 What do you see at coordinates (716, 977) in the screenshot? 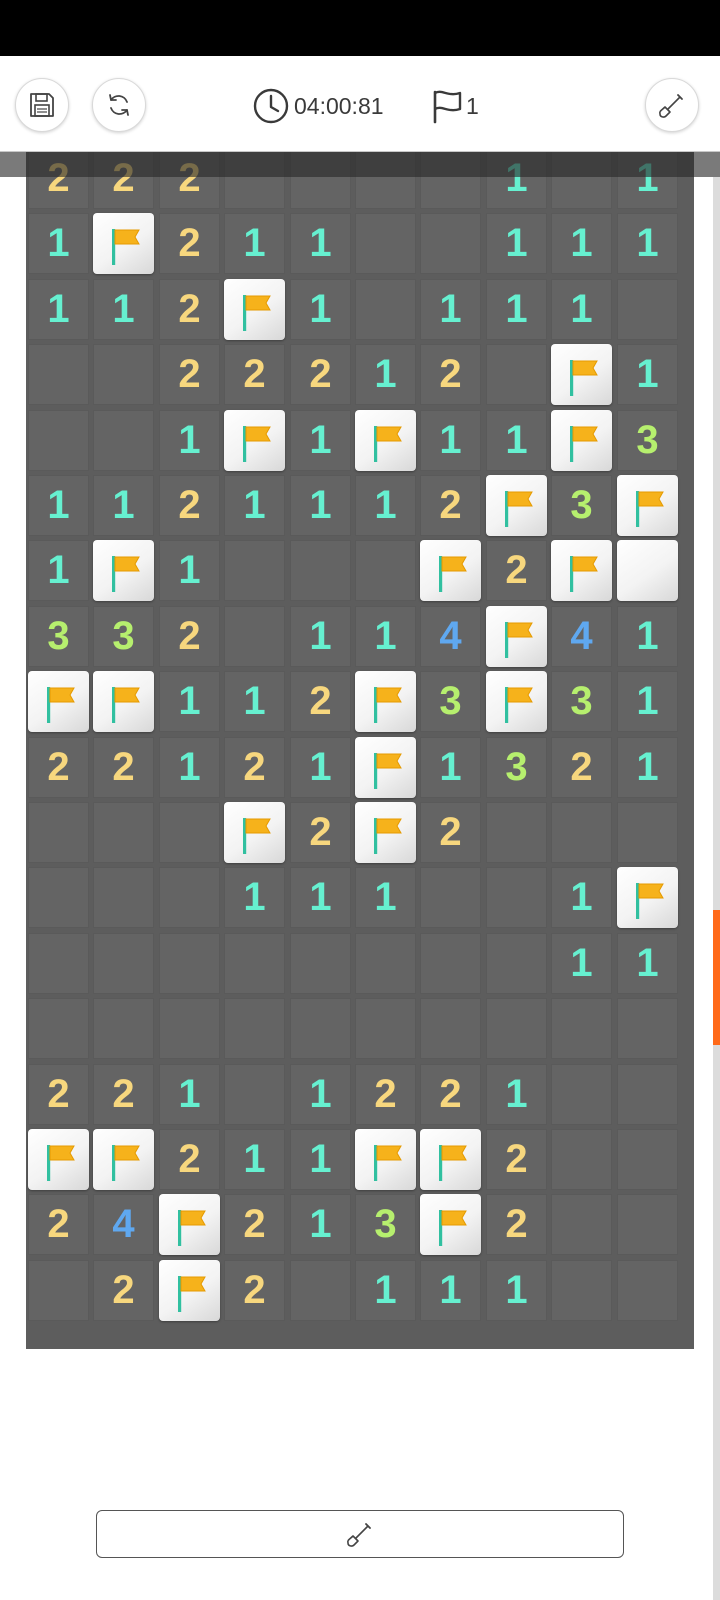
I see `scrollbar-thumb` at bounding box center [716, 977].